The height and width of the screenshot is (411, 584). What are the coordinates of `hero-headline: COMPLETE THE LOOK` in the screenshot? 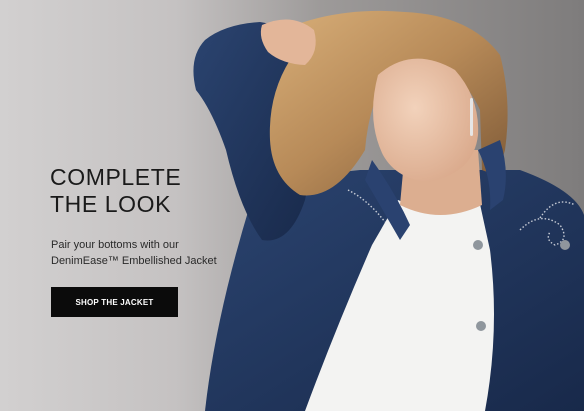 It's located at (115, 191).